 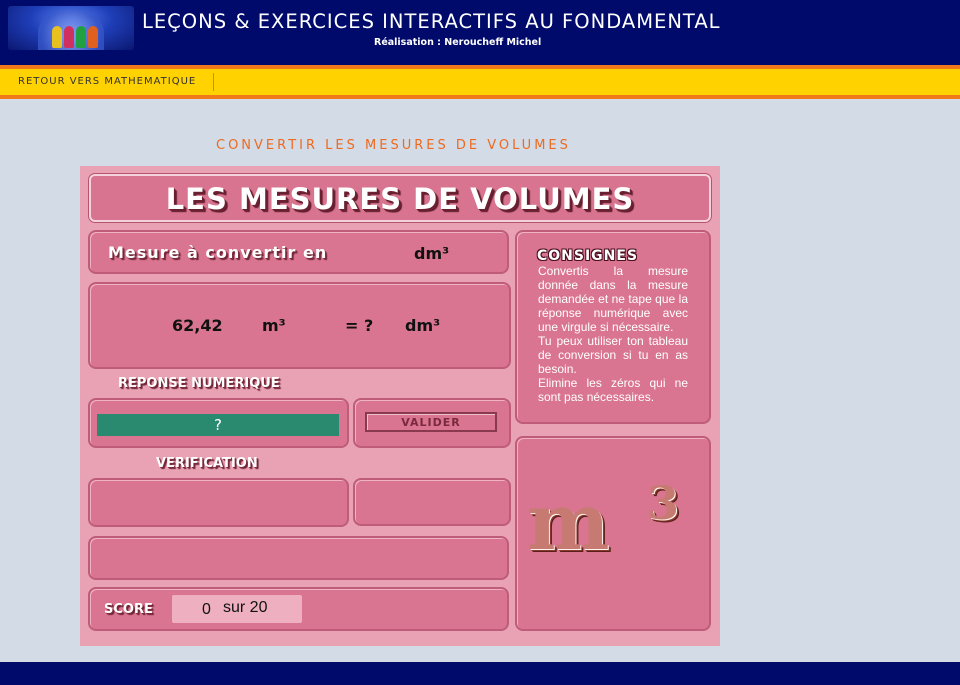 I want to click on given-unit: m³, so click(x=274, y=325).